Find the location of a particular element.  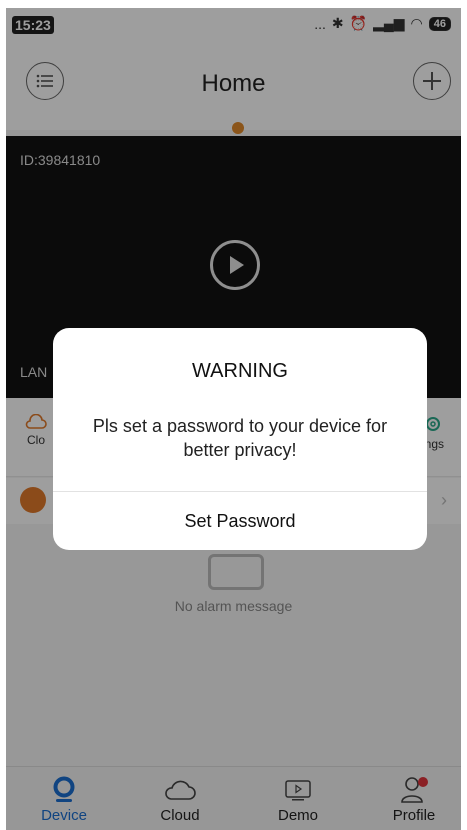

set-password-button: Set Password is located at coordinates (240, 521).